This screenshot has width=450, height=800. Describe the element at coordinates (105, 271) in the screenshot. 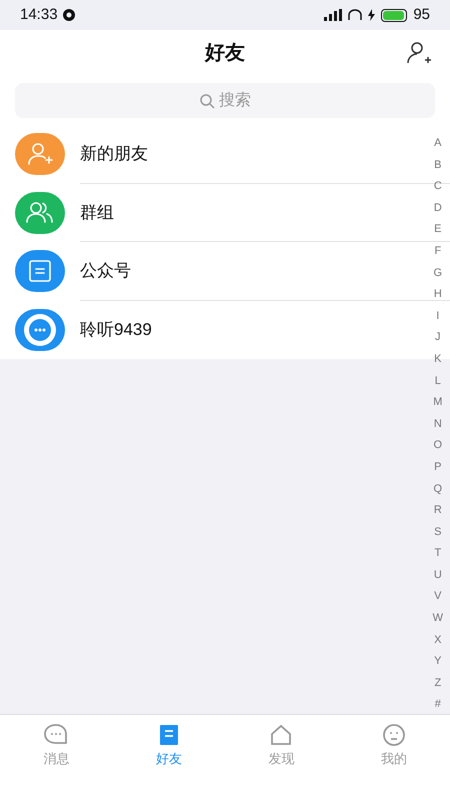

I see `entry-label: 公众号` at that location.